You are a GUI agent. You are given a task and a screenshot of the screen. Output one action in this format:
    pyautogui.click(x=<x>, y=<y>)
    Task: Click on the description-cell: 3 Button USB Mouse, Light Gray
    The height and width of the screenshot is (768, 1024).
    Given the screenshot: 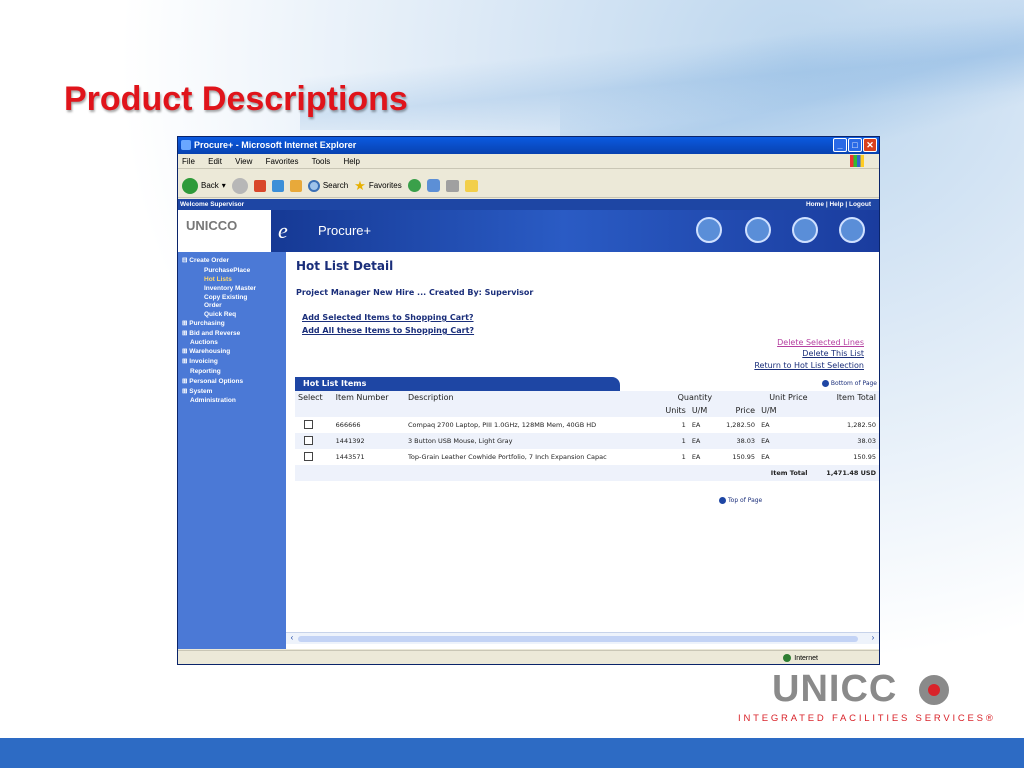 What is the action you would take?
    pyautogui.click(x=530, y=441)
    